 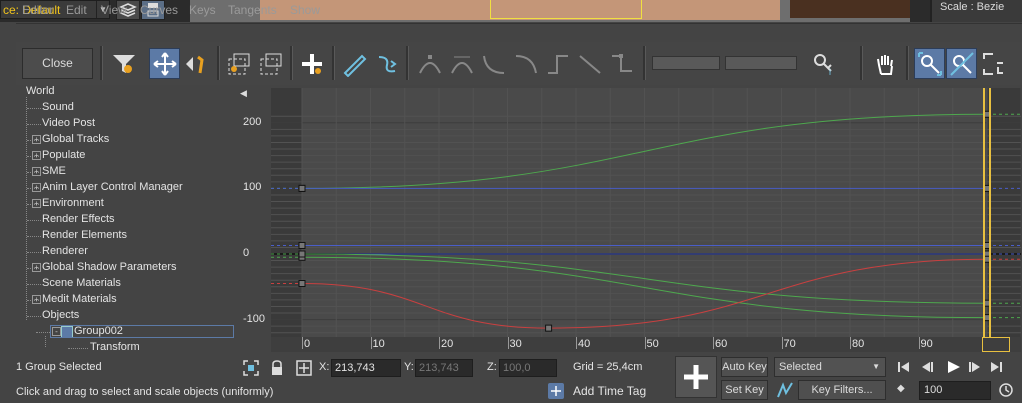 What do you see at coordinates (885, 63) in the screenshot?
I see `pan-icon` at bounding box center [885, 63].